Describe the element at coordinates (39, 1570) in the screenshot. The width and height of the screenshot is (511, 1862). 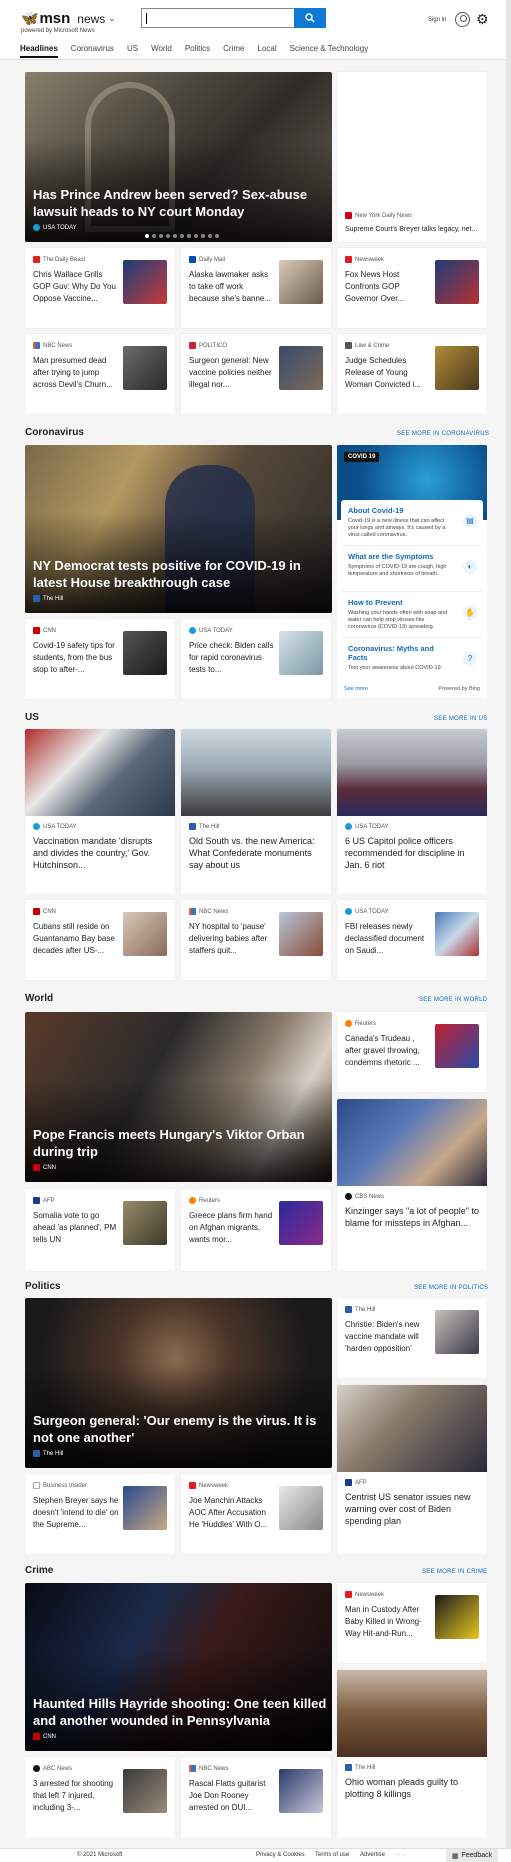
I see `section-title-crime: Crime` at that location.